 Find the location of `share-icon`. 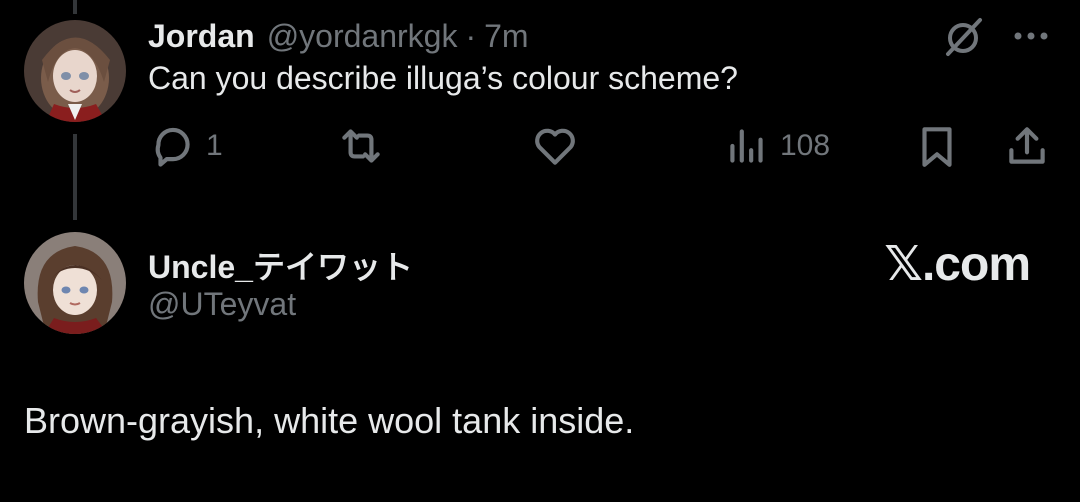

share-icon is located at coordinates (1027, 145).